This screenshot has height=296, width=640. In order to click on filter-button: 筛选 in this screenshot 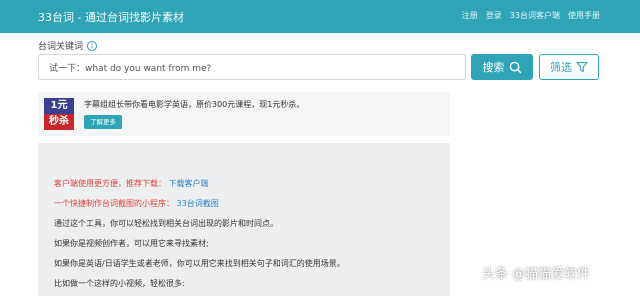, I will do `click(569, 67)`.